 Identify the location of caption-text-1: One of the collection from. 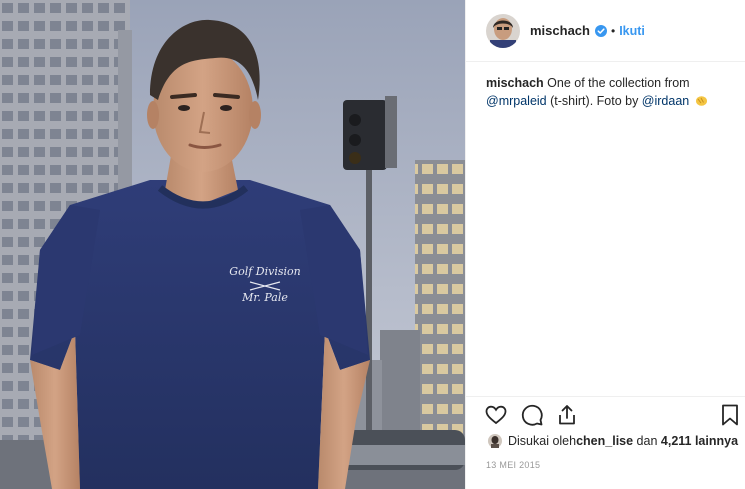
(616, 83).